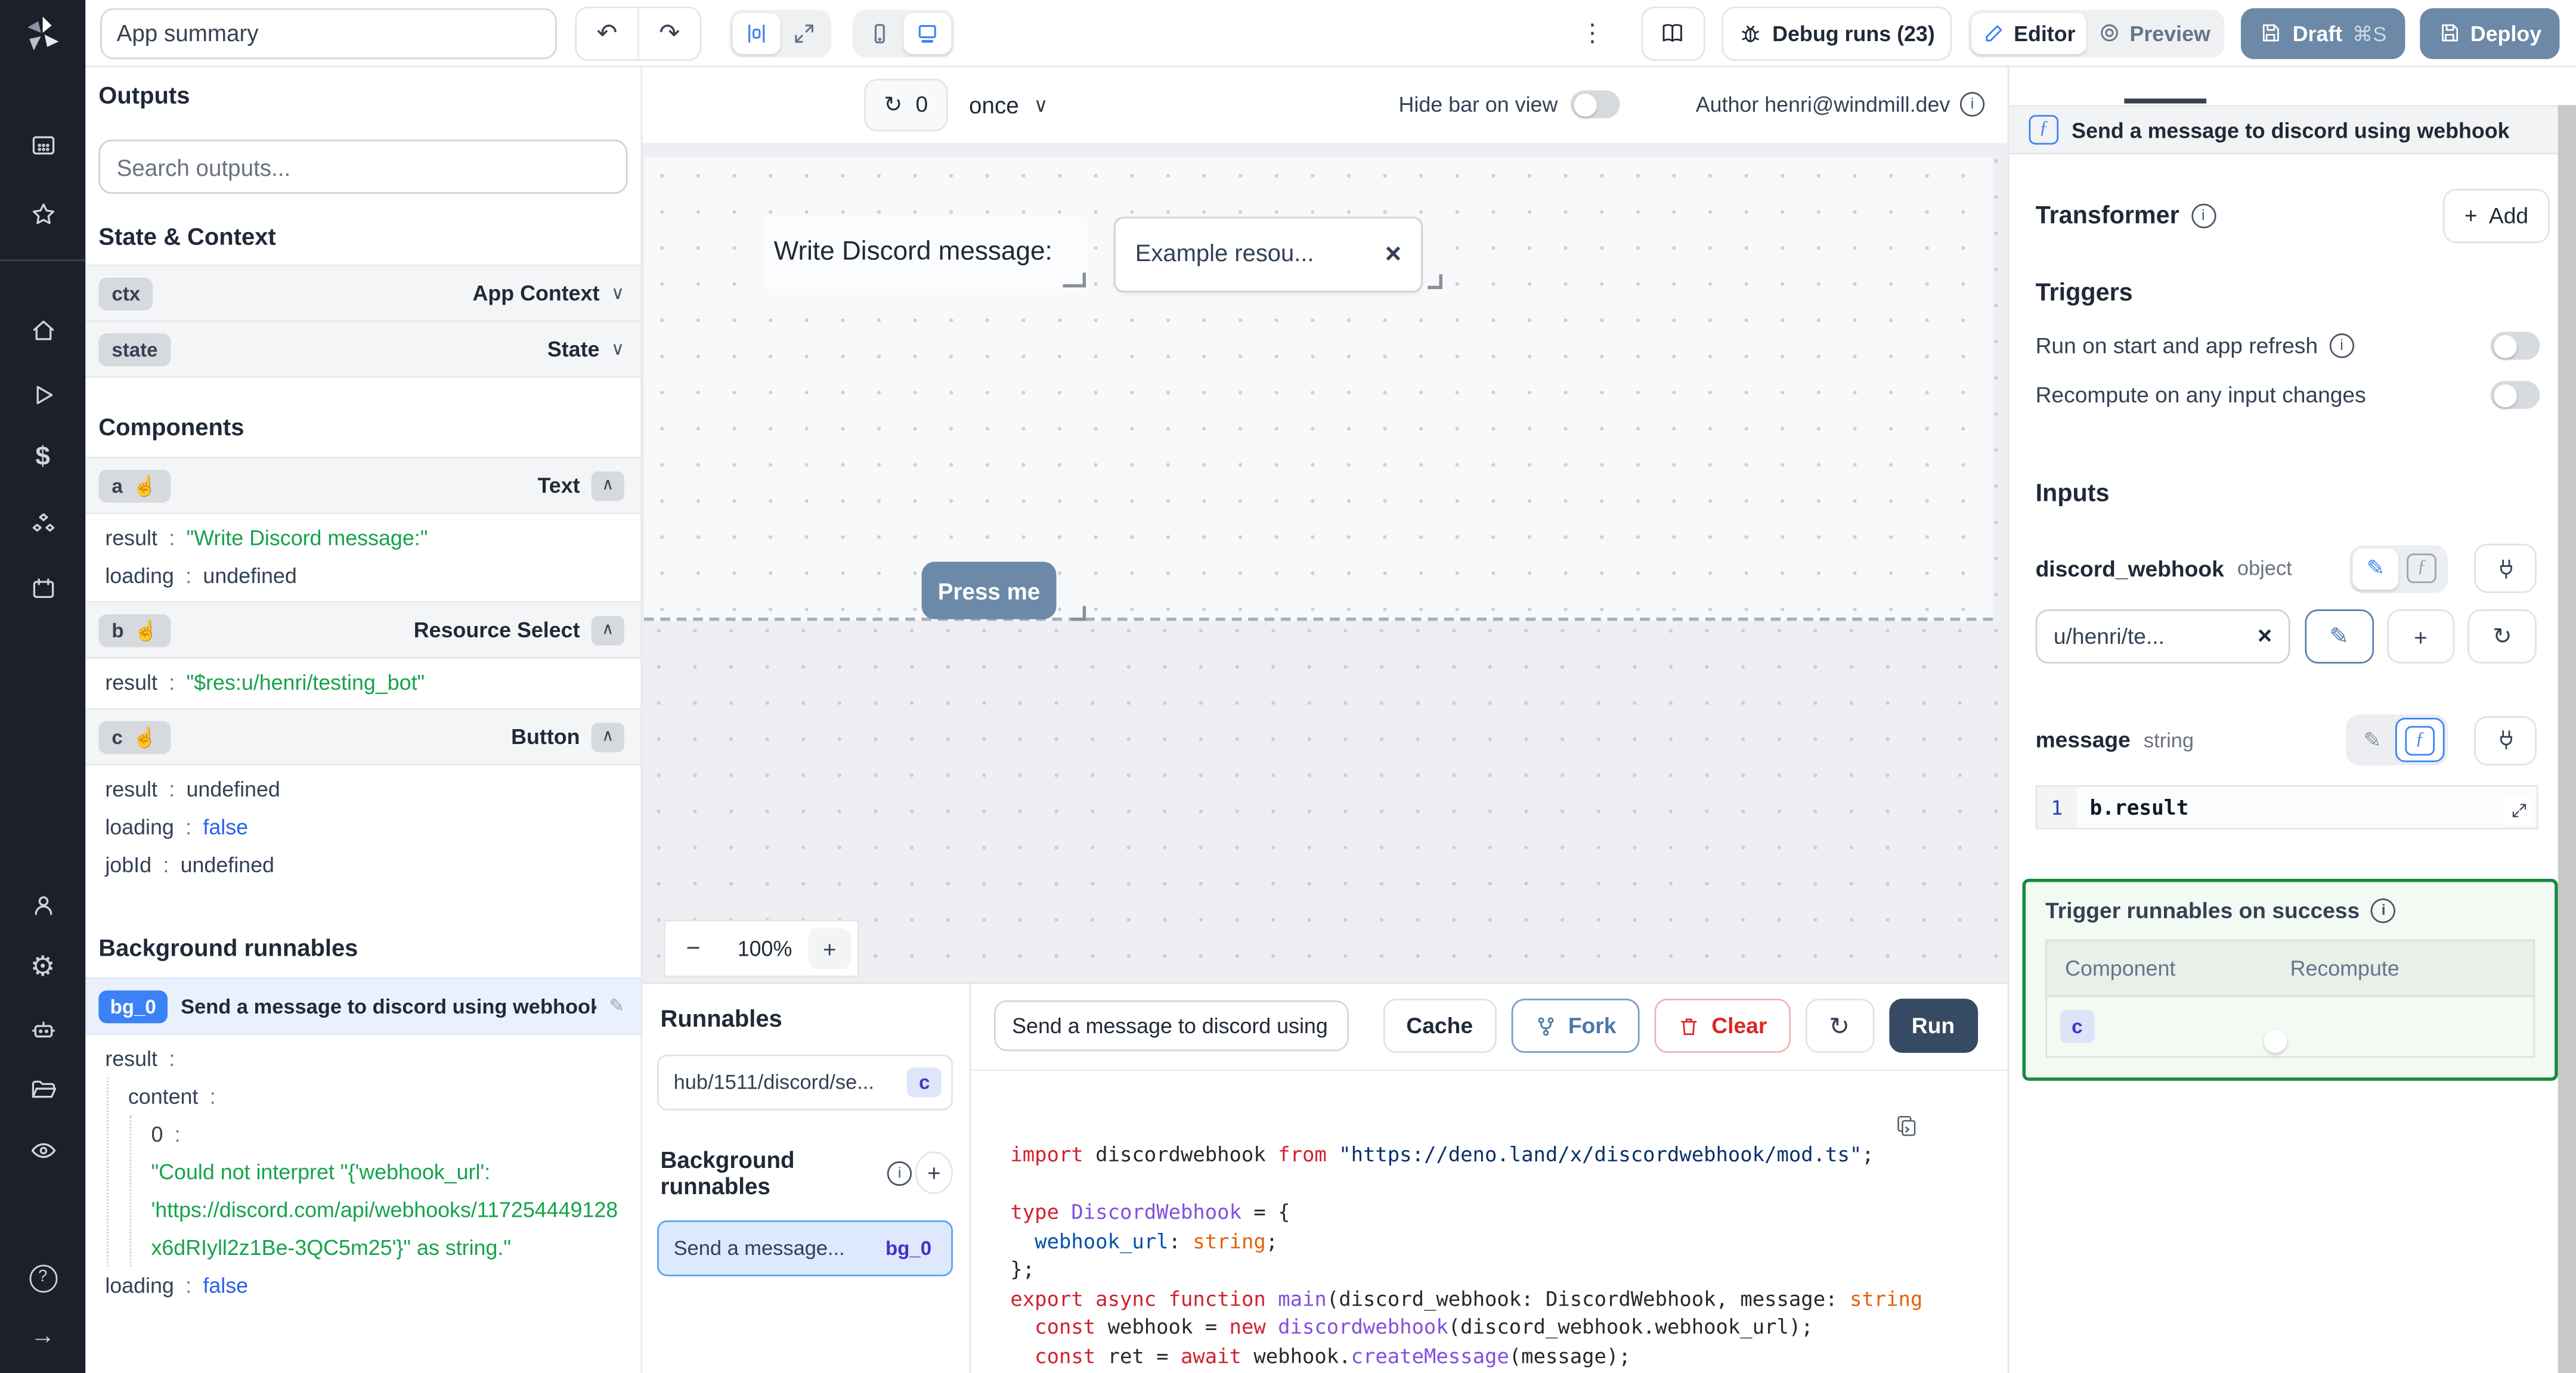 The image size is (2576, 1373). I want to click on prop-key: loading, so click(139, 1286).